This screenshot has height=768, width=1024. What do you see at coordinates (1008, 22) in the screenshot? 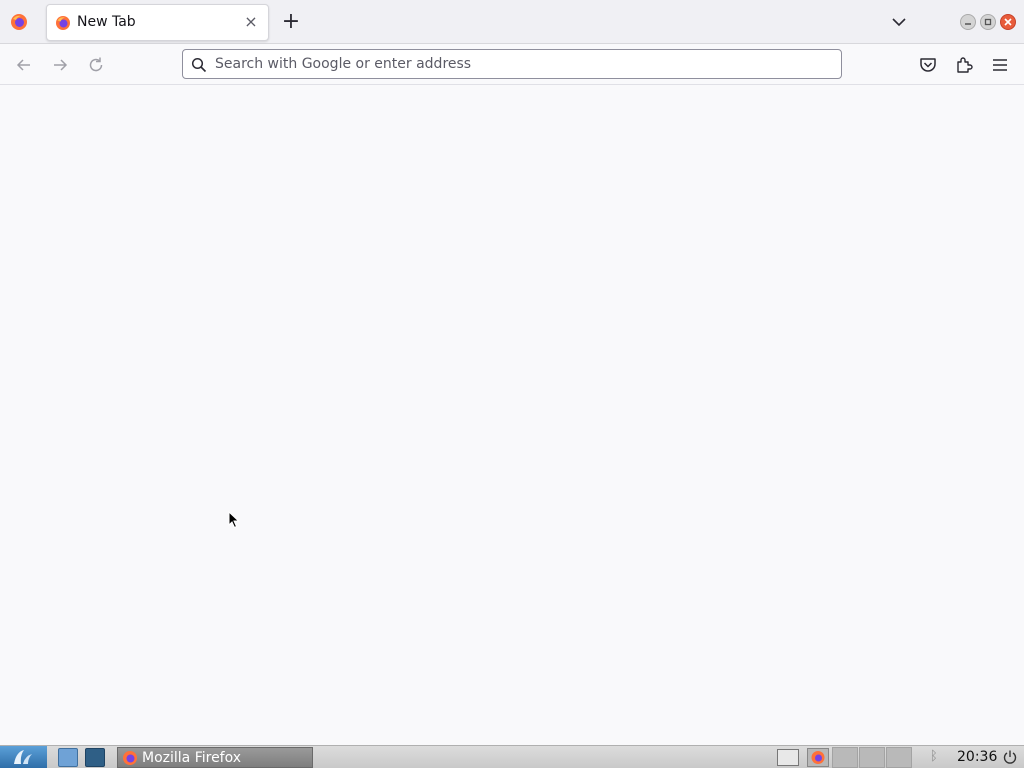
I see `close-window-button` at bounding box center [1008, 22].